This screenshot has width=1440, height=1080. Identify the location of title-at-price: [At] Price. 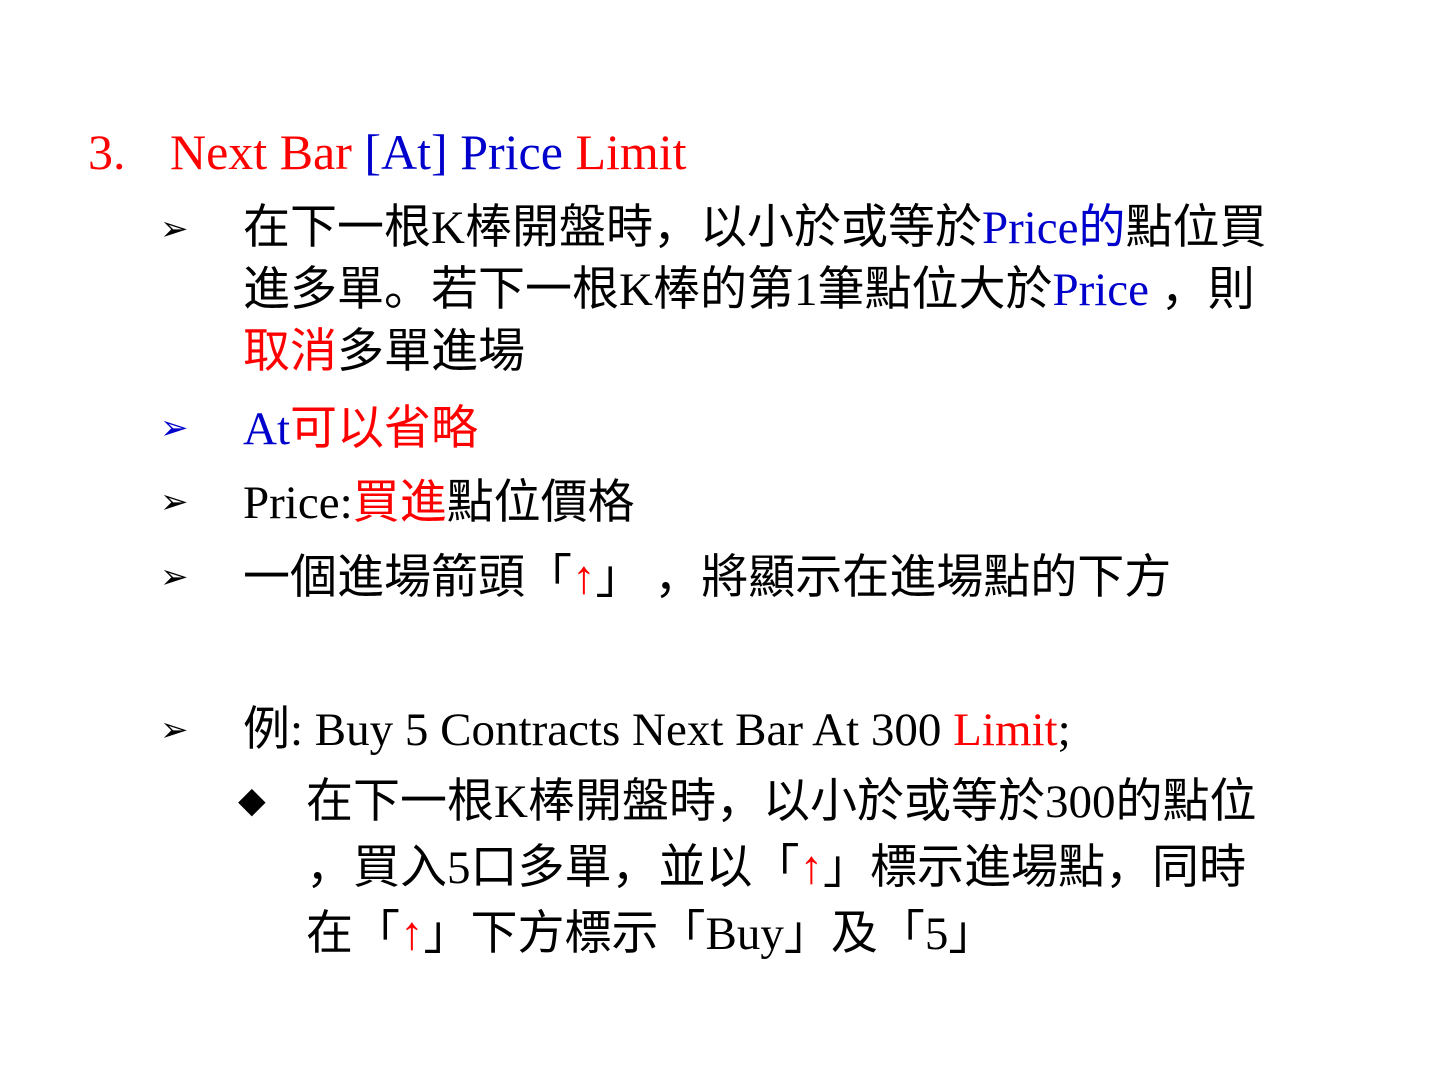
(463, 152).